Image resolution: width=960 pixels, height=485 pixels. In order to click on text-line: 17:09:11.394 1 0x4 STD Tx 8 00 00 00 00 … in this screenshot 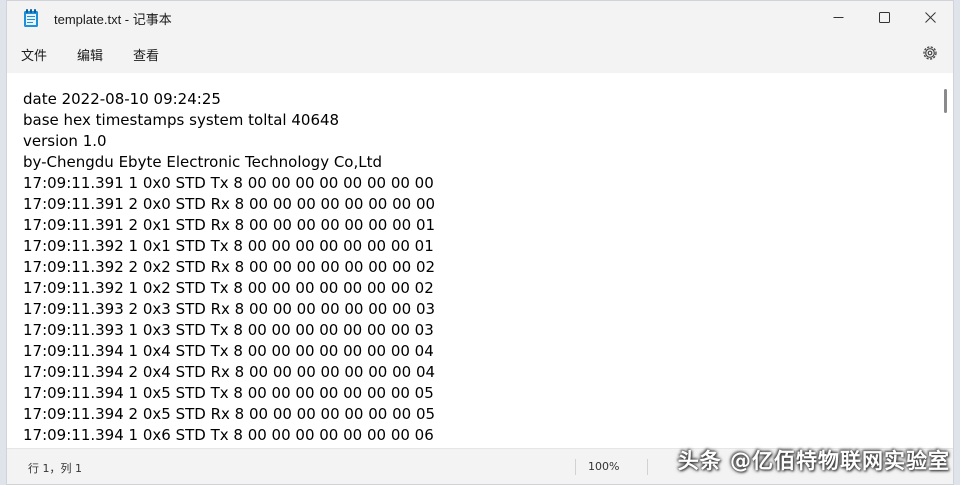, I will do `click(228, 351)`.